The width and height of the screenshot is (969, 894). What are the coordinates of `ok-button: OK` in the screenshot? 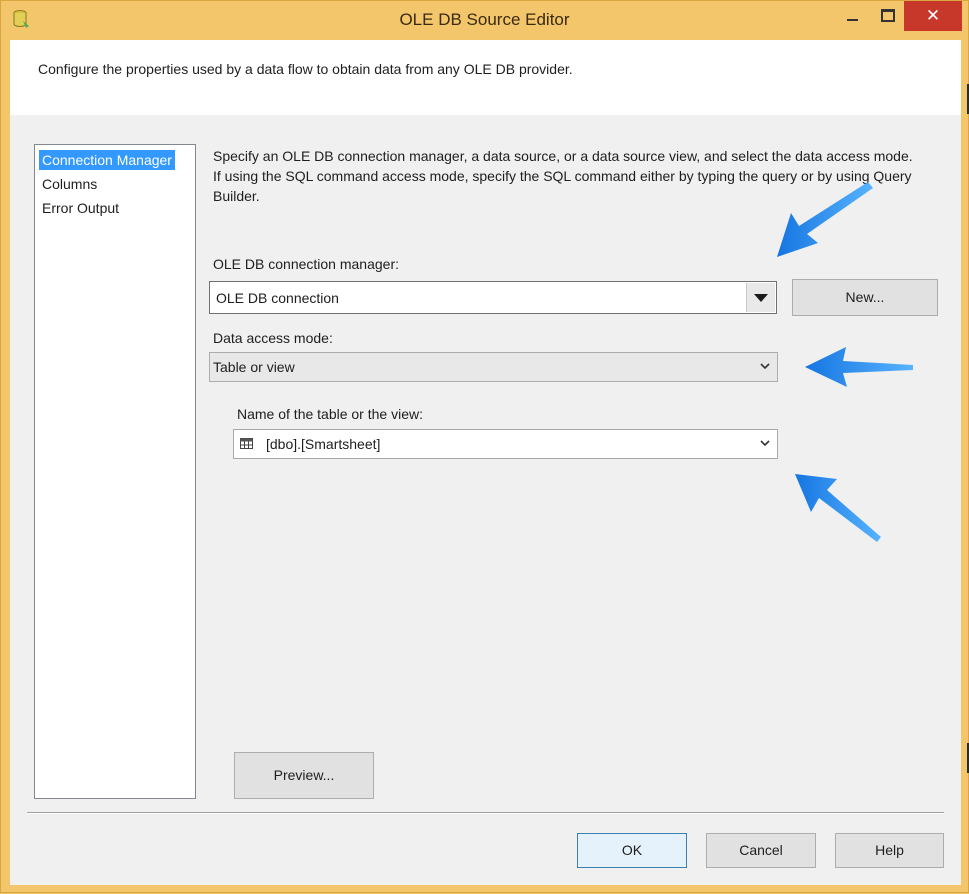 It's located at (632, 850).